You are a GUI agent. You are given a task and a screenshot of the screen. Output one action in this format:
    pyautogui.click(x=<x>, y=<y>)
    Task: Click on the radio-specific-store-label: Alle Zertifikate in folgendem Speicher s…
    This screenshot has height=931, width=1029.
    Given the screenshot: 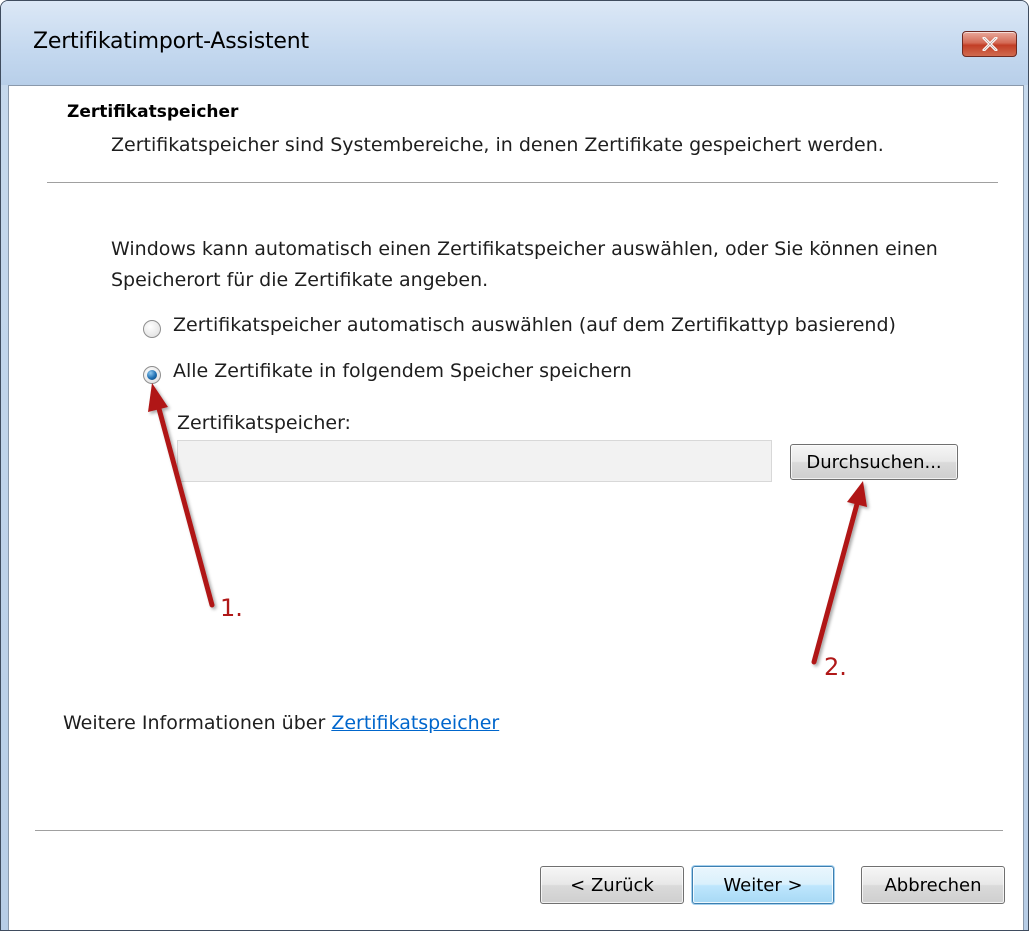 What is the action you would take?
    pyautogui.click(x=402, y=371)
    